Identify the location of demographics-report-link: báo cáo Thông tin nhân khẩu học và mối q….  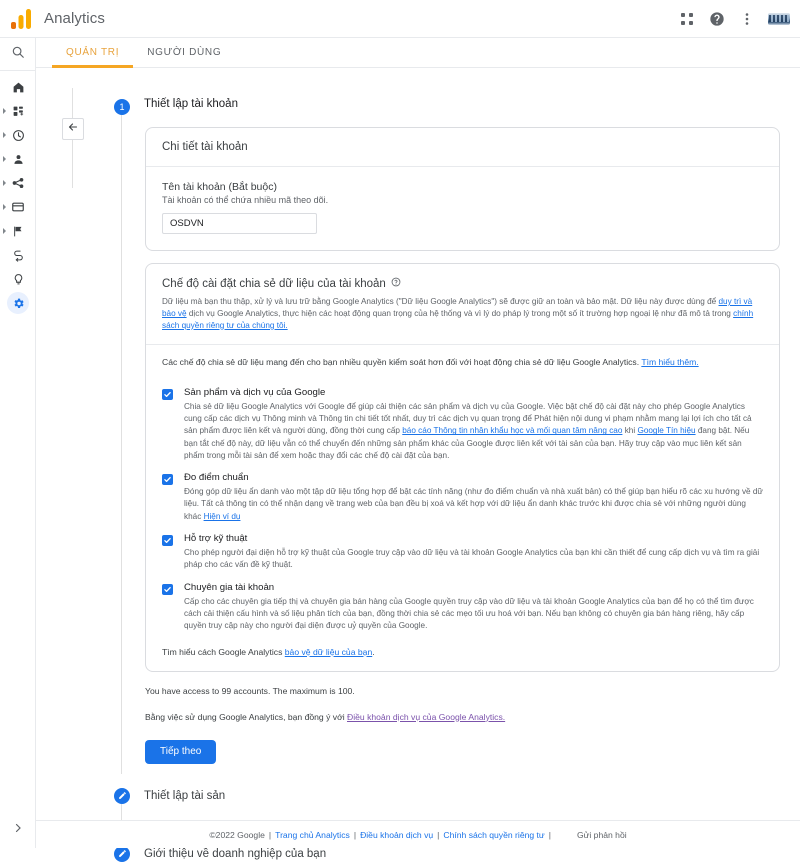
(512, 430).